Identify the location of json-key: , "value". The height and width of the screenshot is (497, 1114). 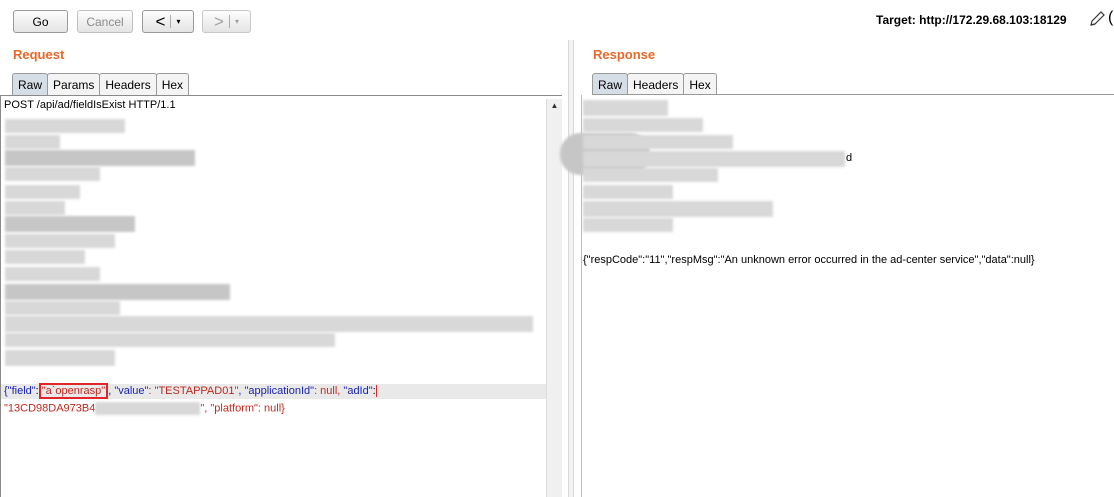
(128, 391).